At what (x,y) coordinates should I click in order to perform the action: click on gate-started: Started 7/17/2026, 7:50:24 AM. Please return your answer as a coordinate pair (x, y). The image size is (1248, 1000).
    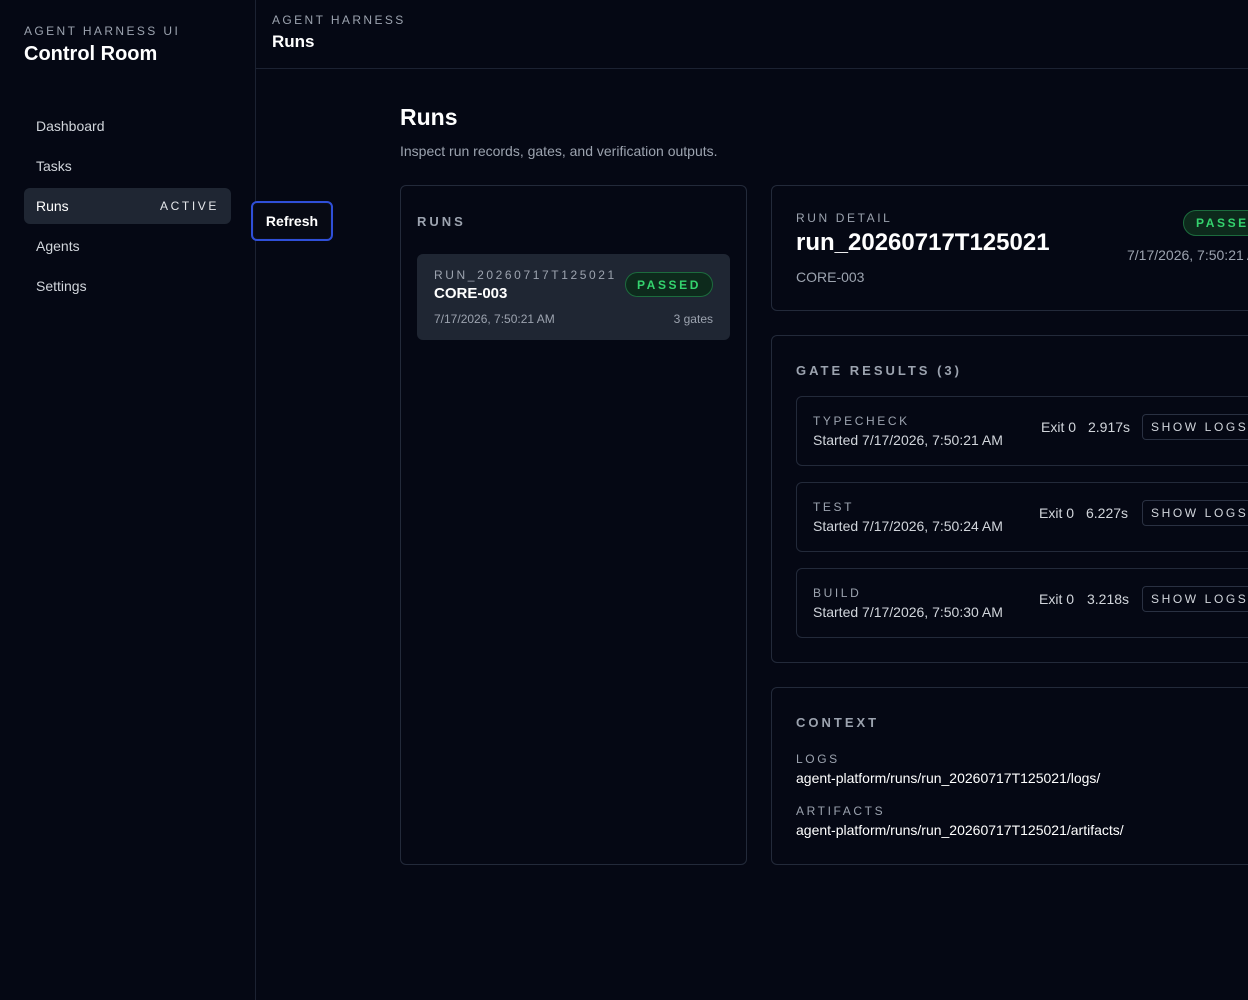
    Looking at the image, I should click on (908, 526).